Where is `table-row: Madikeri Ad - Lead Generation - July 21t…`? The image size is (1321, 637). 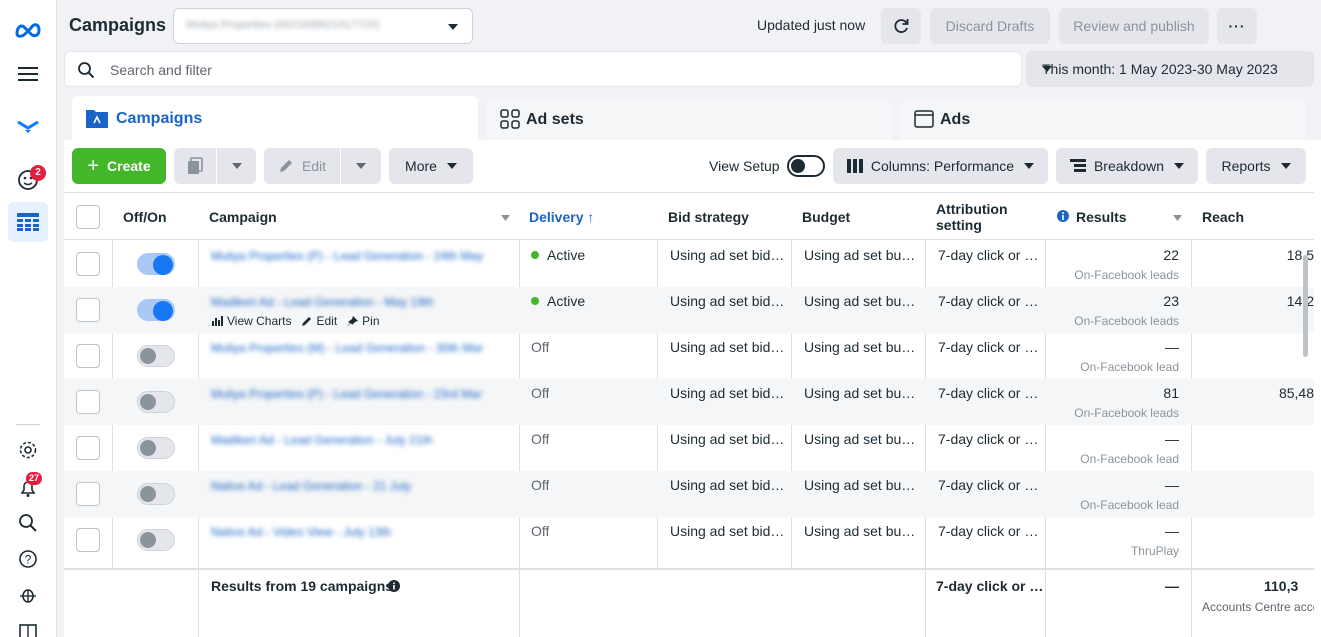
table-row: Madikeri Ad - Lead Generation - July 21t… is located at coordinates (689, 448).